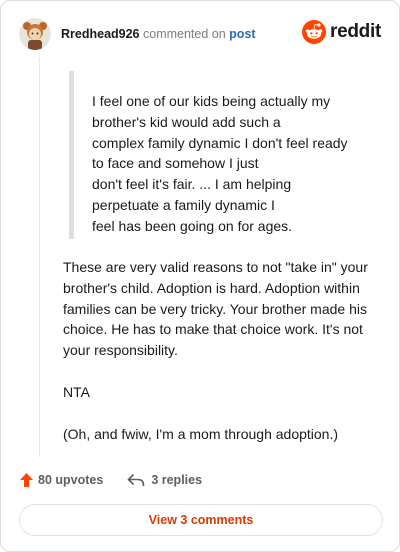 This screenshot has height=552, width=400. What do you see at coordinates (242, 34) in the screenshot?
I see `post-link: post` at bounding box center [242, 34].